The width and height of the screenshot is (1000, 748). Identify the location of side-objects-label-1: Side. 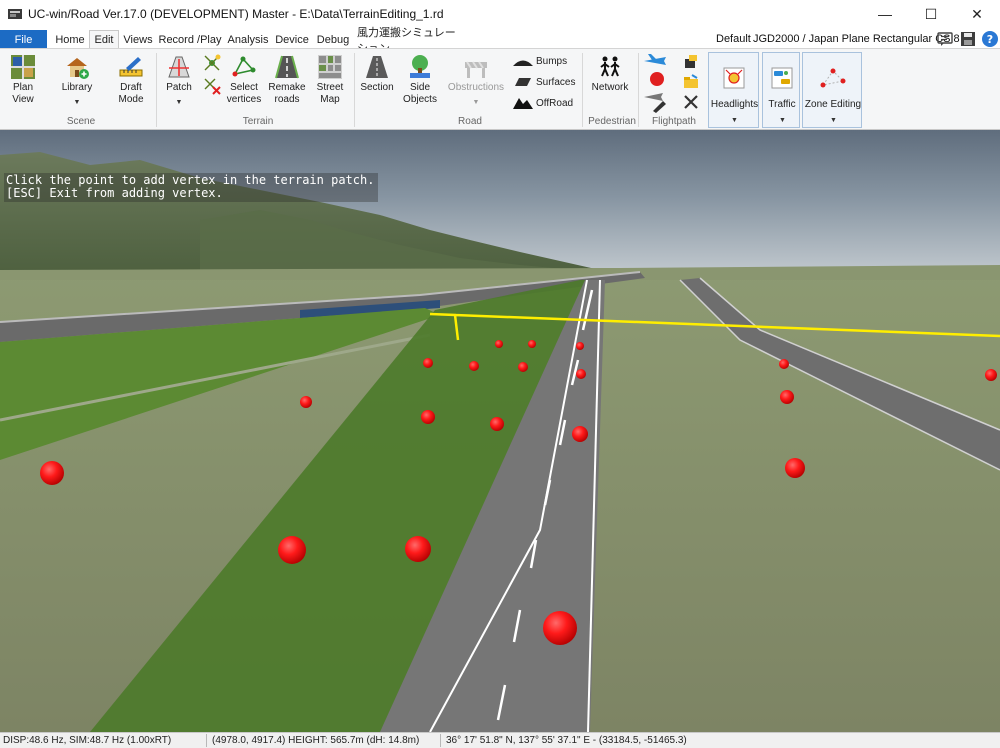
(419, 87).